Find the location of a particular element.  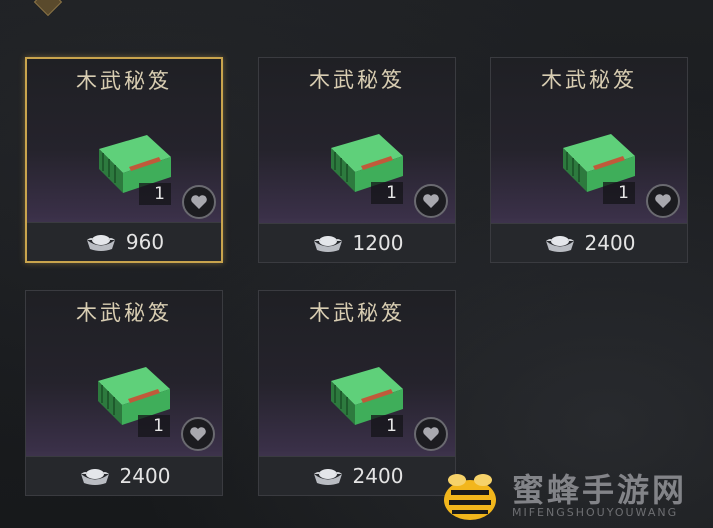

price-bar: 960 is located at coordinates (124, 241).